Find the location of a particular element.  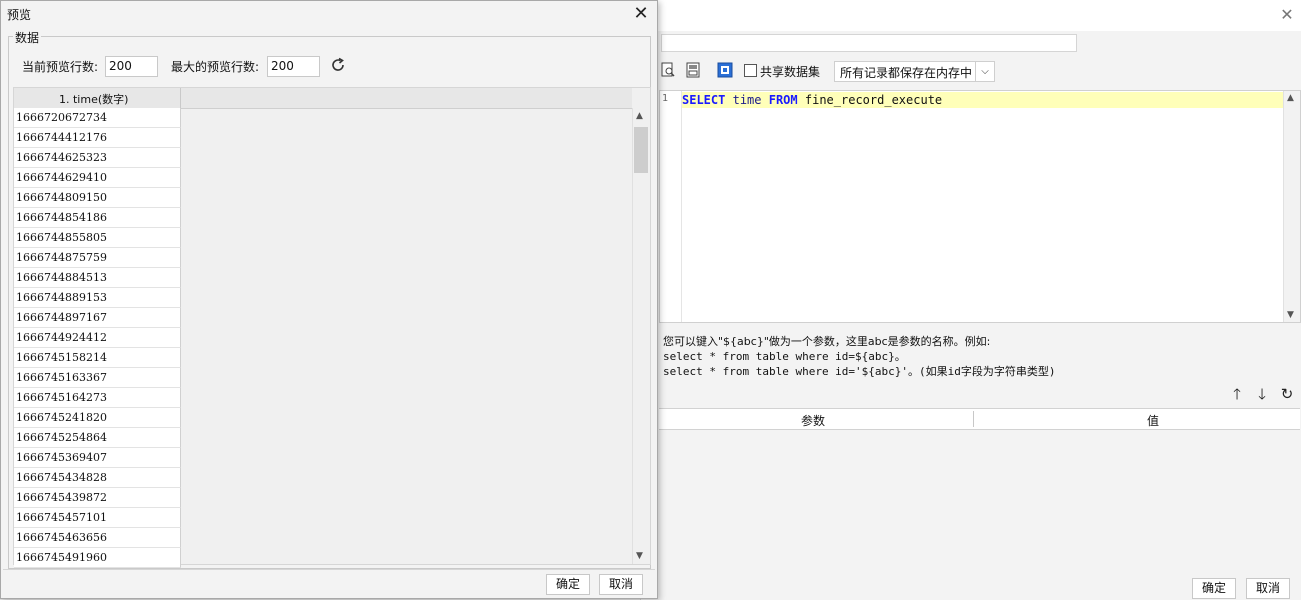

line-number-gutter: 1 is located at coordinates (671, 206).